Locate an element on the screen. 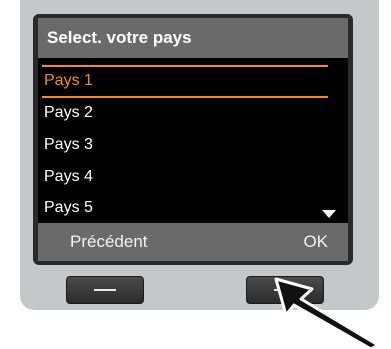  scroll-down-icon is located at coordinates (329, 214).